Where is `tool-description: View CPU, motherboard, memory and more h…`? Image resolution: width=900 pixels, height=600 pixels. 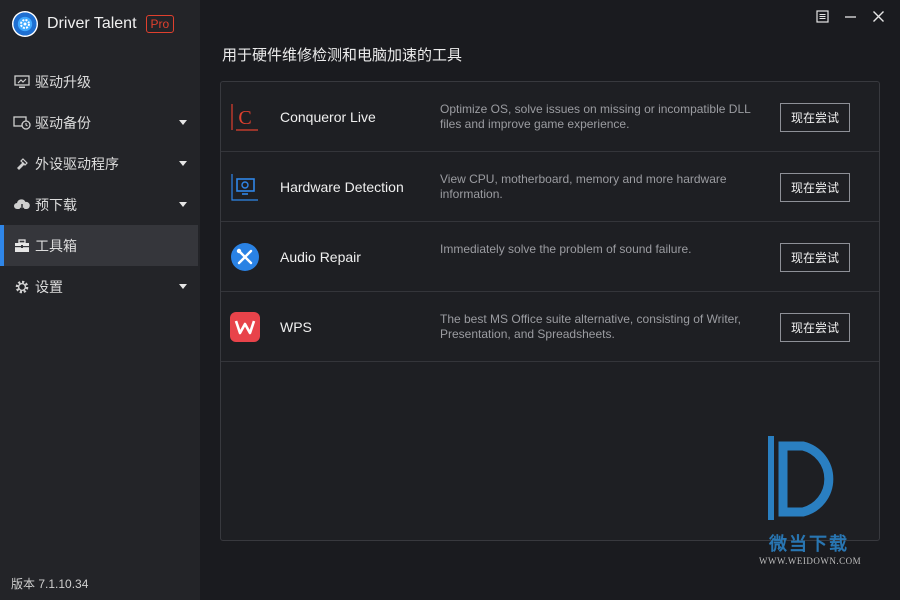
tool-description: View CPU, motherboard, memory and more h… is located at coordinates (583, 186).